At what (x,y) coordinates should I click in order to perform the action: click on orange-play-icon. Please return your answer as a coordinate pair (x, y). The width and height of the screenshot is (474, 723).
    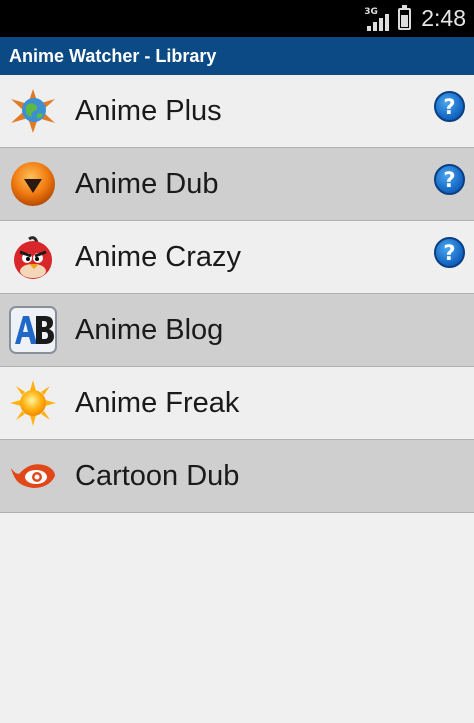
    Looking at the image, I should click on (33, 184).